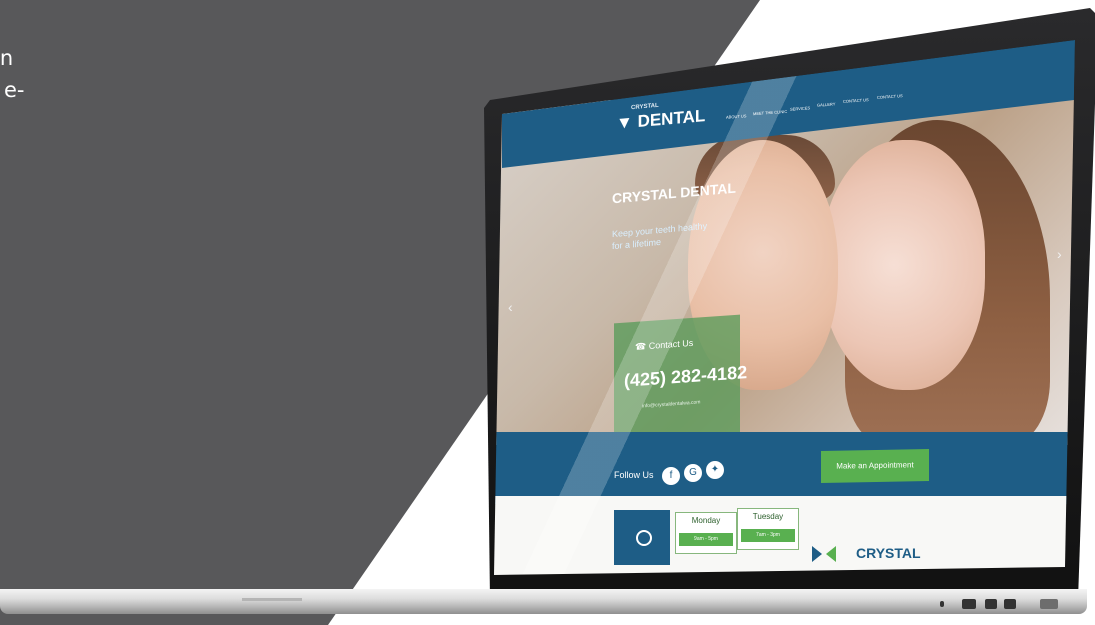  Describe the element at coordinates (543, 601) in the screenshot. I see `laptop-base` at that location.